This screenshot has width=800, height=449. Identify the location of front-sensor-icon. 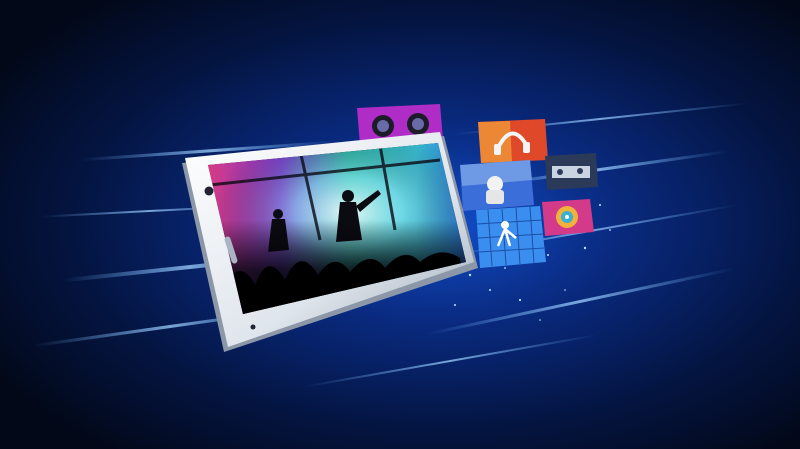
(253, 327).